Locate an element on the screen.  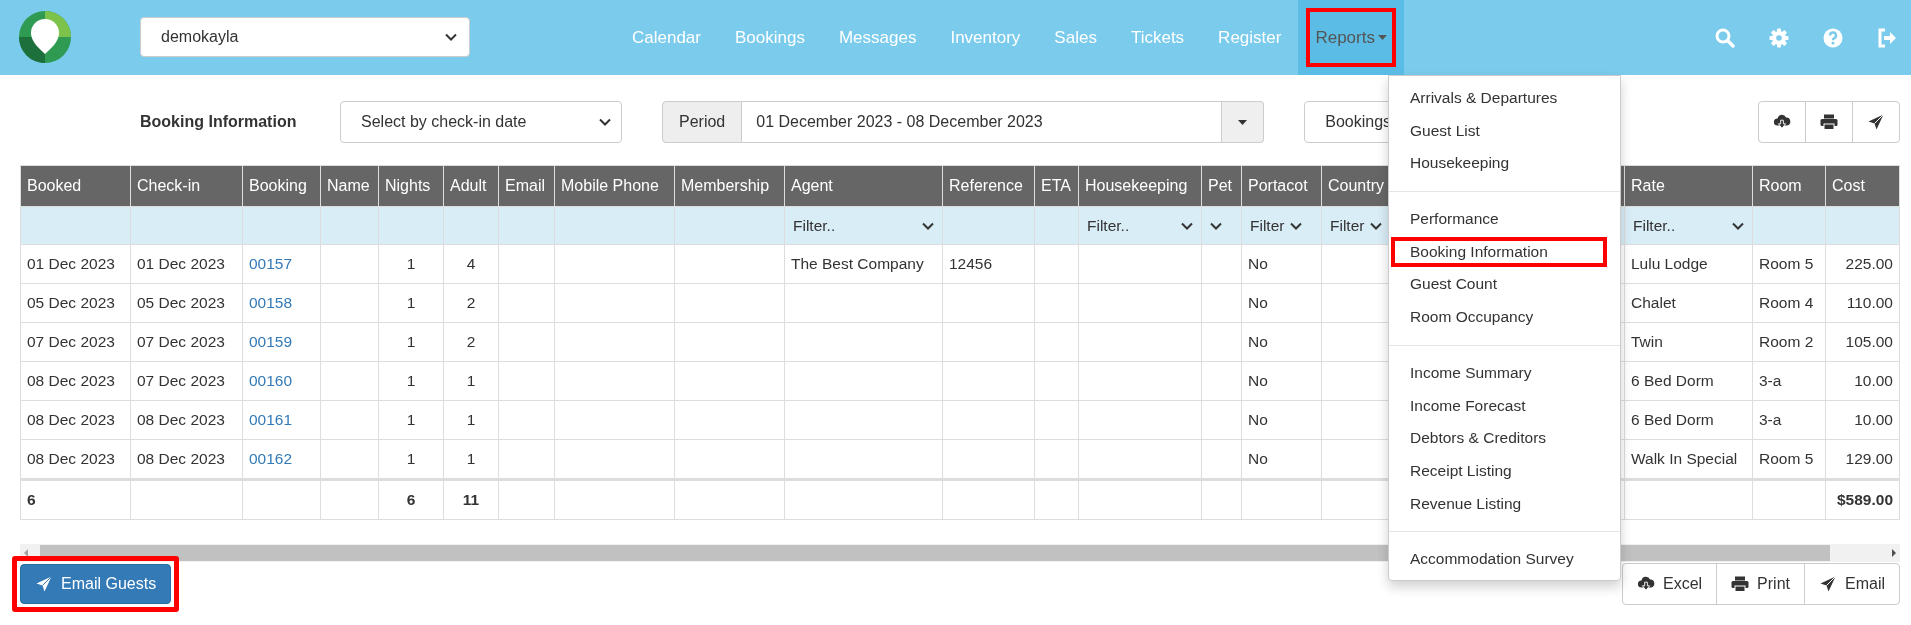
total-cell: 11 is located at coordinates (471, 499).